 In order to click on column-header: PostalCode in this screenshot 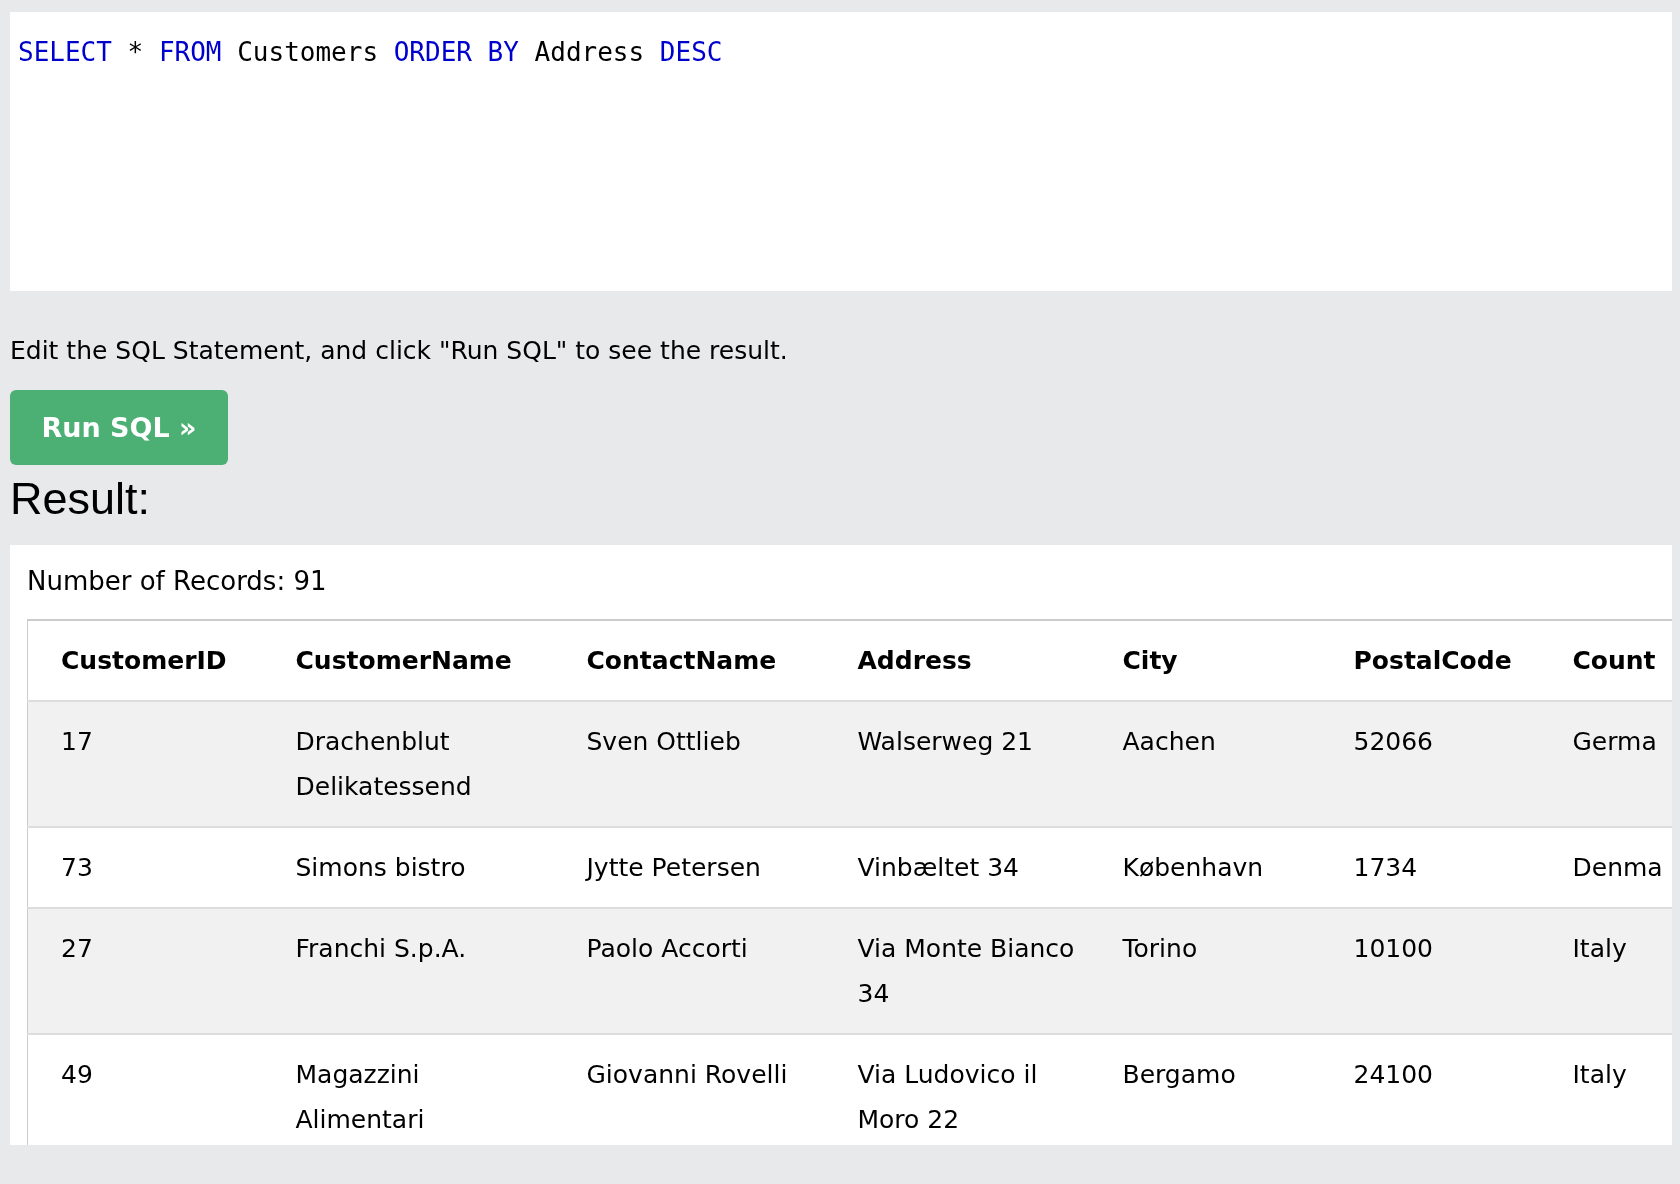, I will do `click(1432, 660)`.